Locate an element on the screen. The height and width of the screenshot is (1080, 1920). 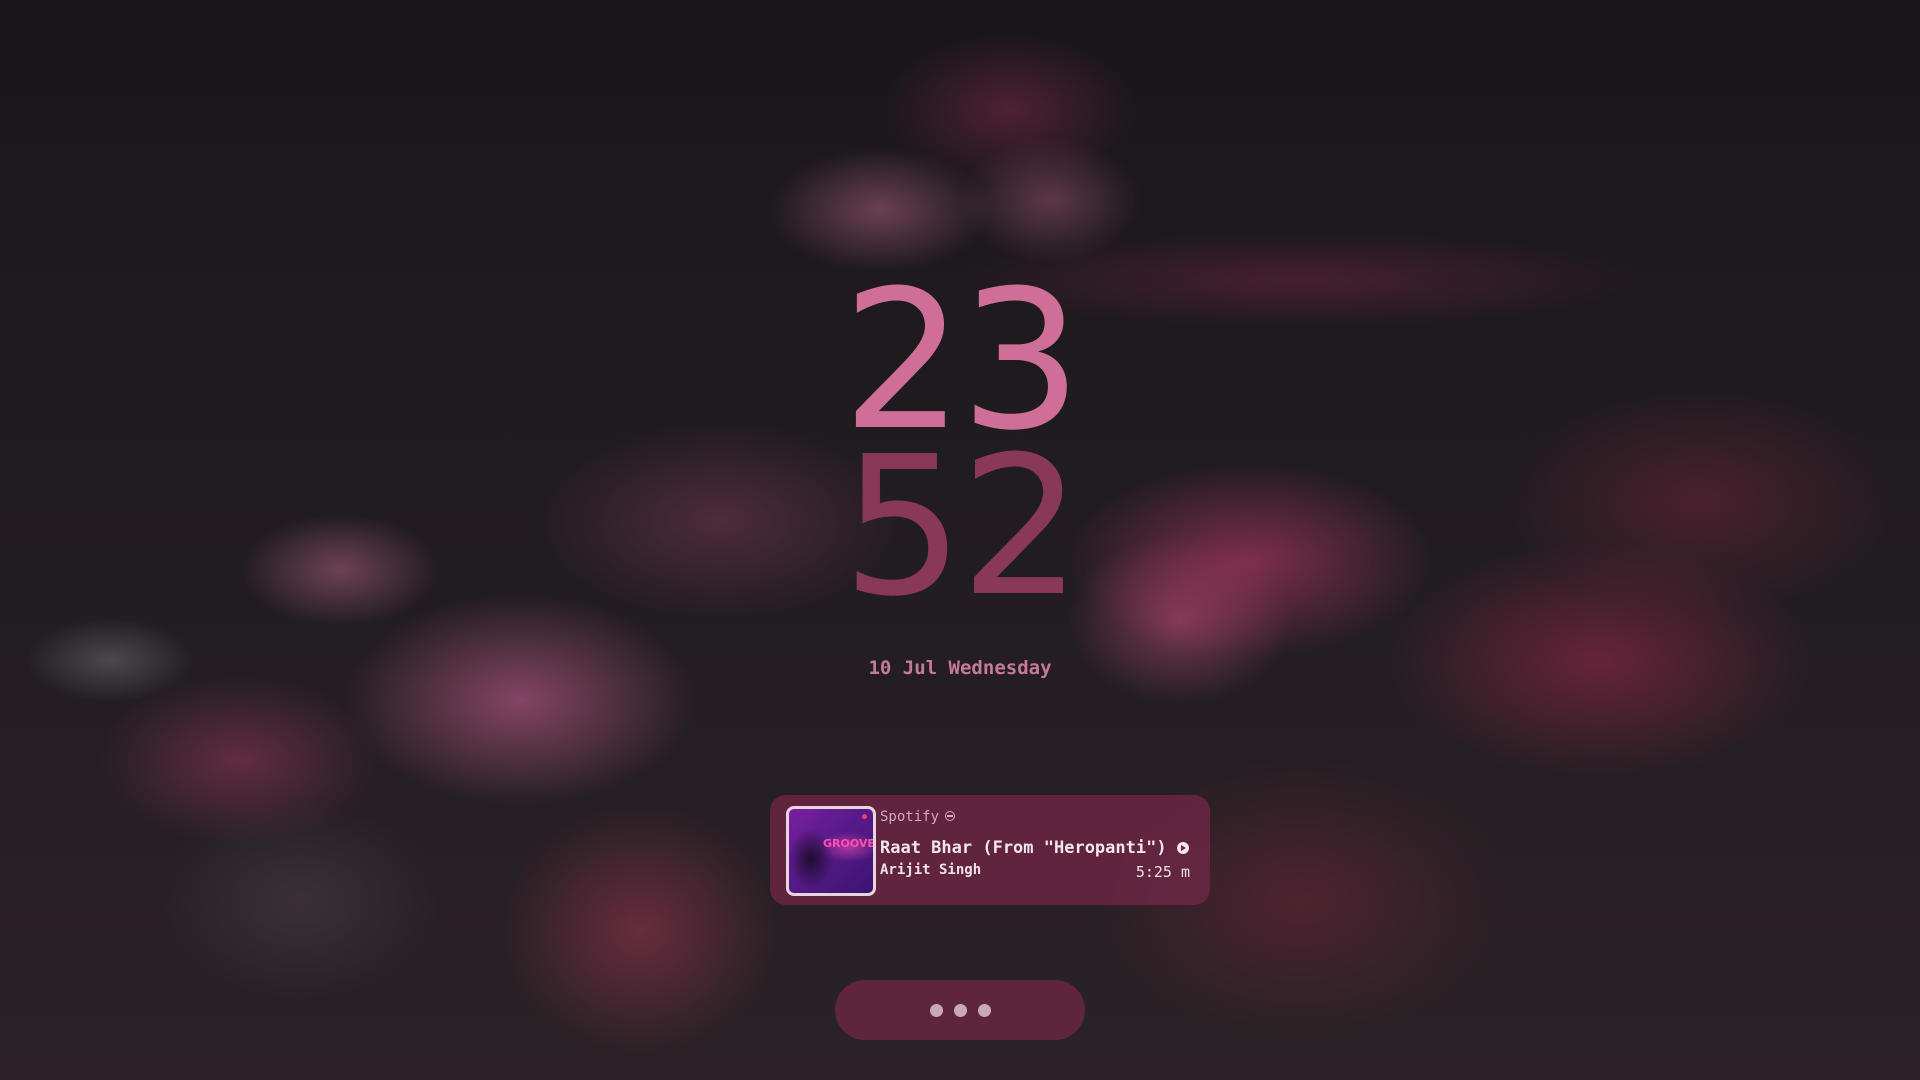
album-art-dot is located at coordinates (864, 816).